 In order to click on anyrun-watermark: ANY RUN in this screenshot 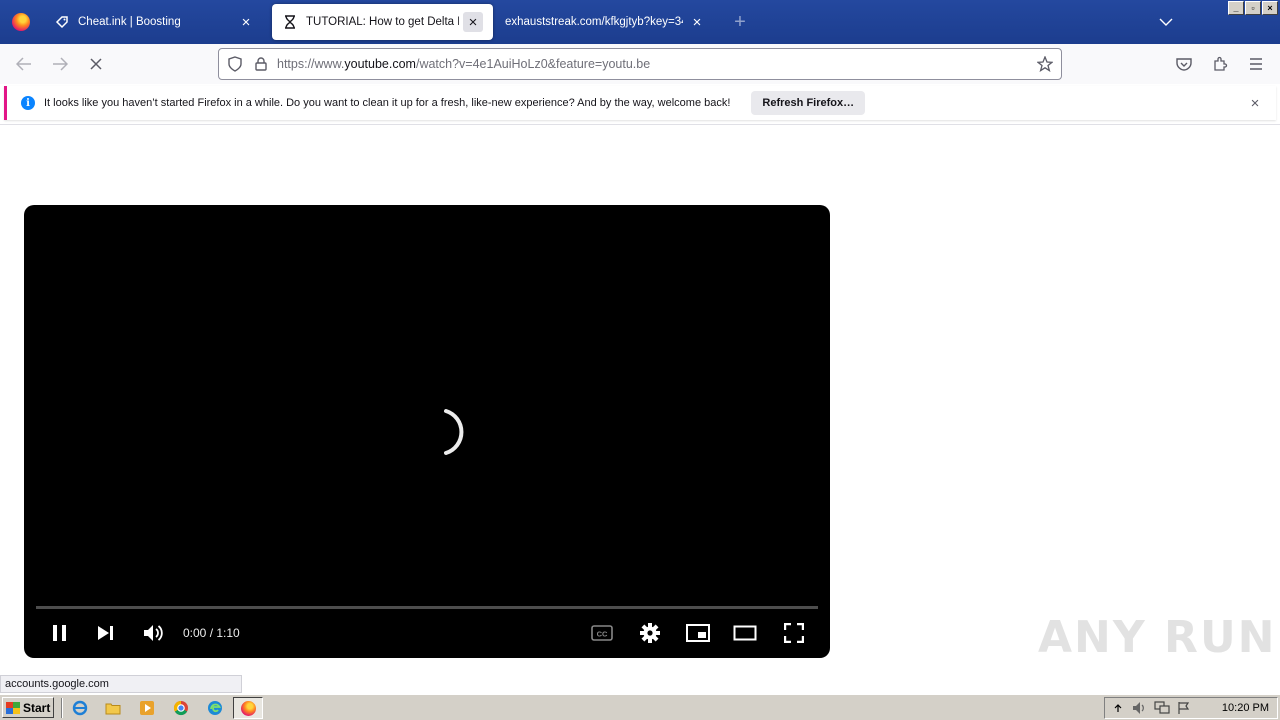, I will do `click(1157, 637)`.